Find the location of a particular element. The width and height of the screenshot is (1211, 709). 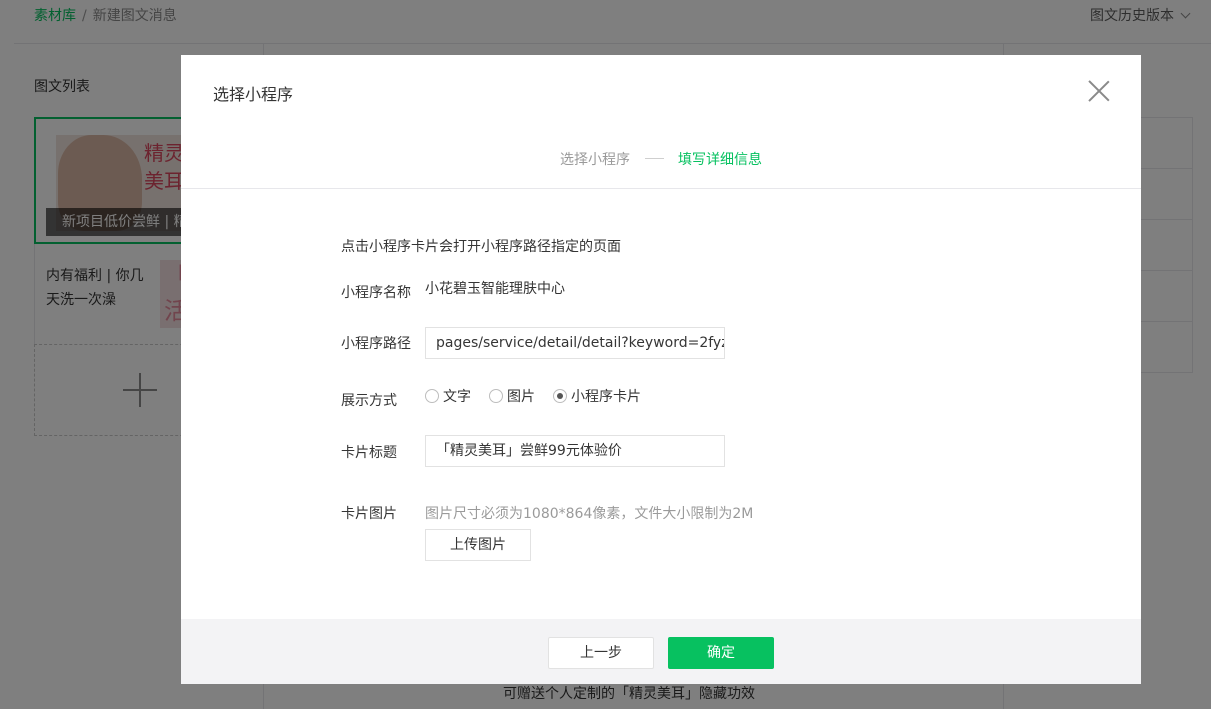

display-mode-text-option: 文字 is located at coordinates (448, 396).